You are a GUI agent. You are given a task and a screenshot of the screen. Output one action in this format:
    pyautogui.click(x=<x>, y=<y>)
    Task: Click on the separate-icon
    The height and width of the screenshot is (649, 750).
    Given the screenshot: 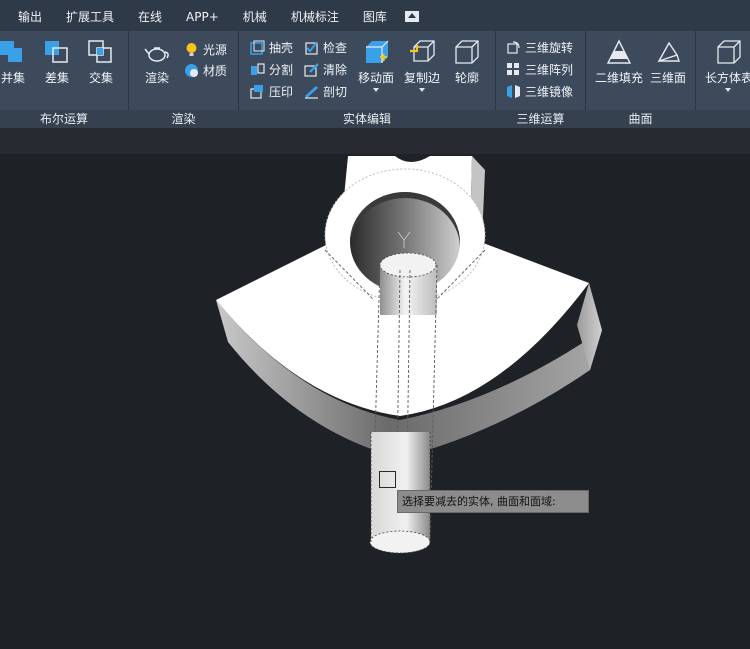 What is the action you would take?
    pyautogui.click(x=257, y=69)
    